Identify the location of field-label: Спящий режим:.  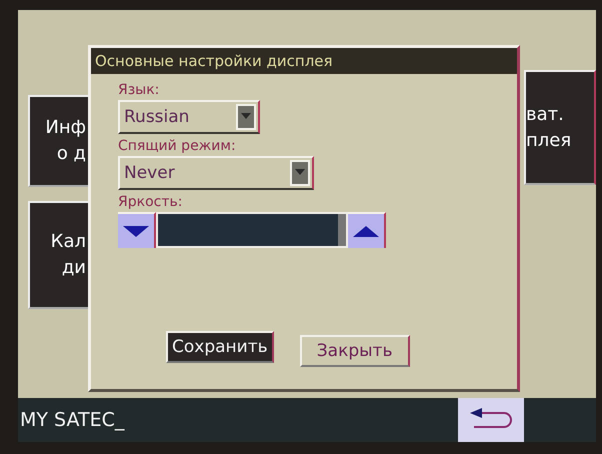
(177, 146).